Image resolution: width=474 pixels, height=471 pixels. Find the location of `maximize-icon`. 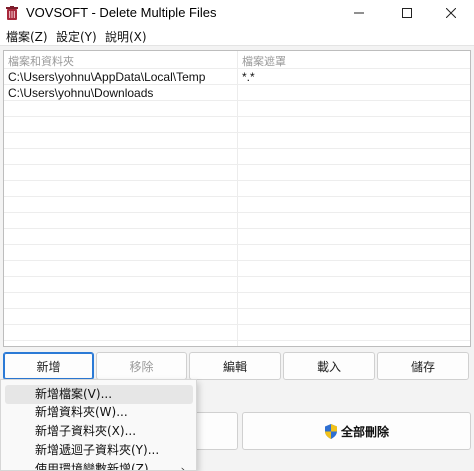

maximize-icon is located at coordinates (407, 13).